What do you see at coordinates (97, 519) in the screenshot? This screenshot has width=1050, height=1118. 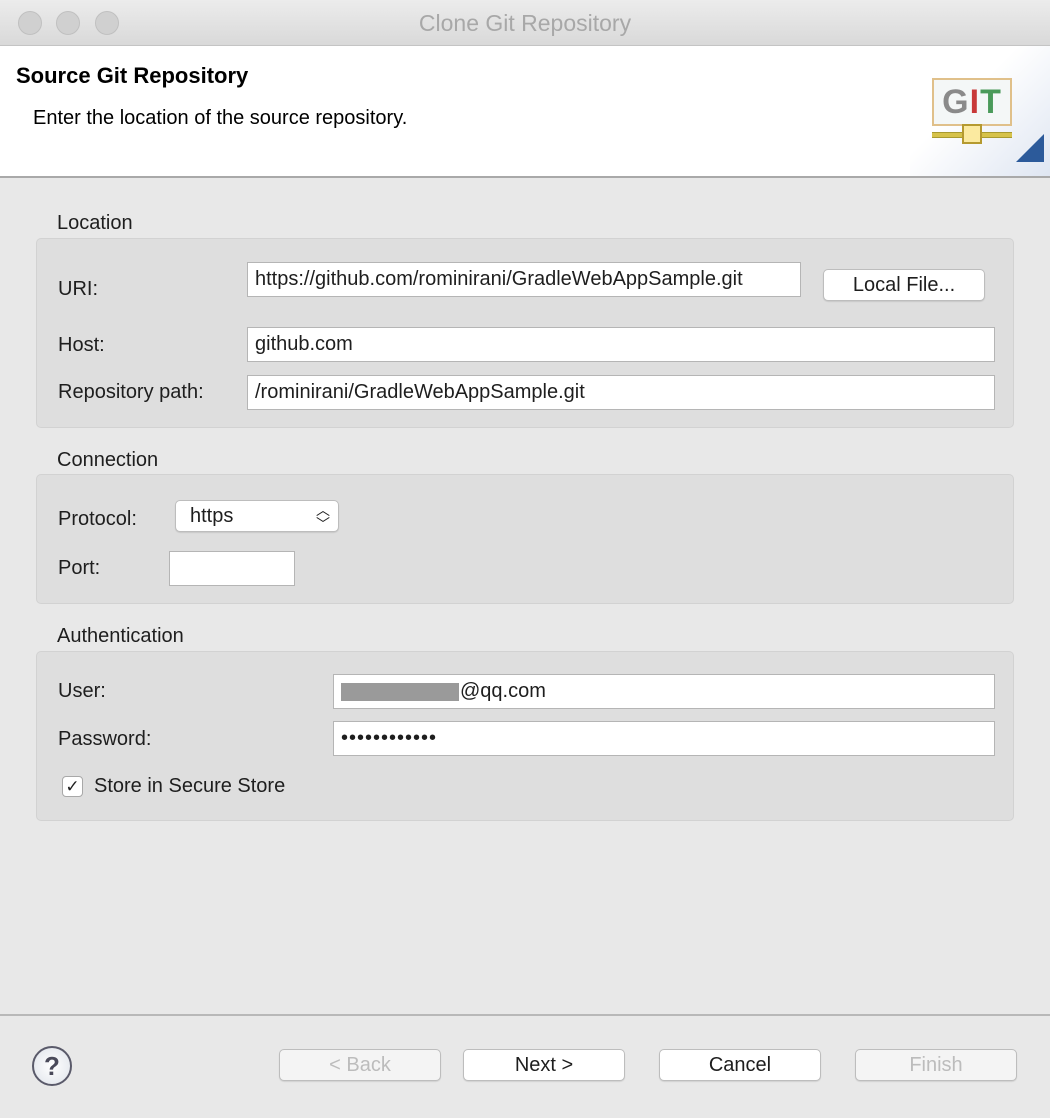 I see `protocol-label: Protocol:` at bounding box center [97, 519].